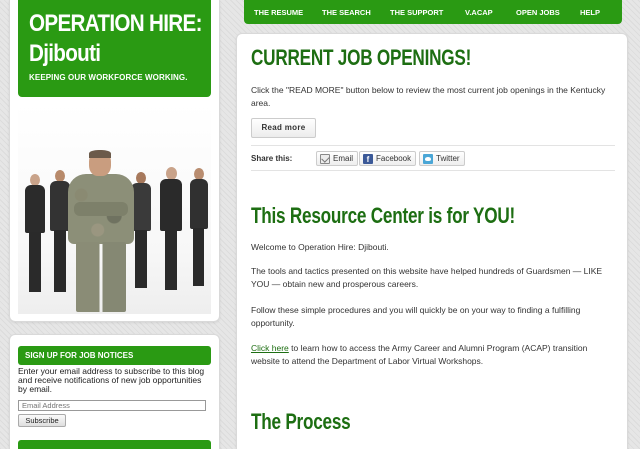 The width and height of the screenshot is (640, 449). What do you see at coordinates (416, 12) in the screenshot?
I see `nav-item-the-support: THE SUPPORT` at bounding box center [416, 12].